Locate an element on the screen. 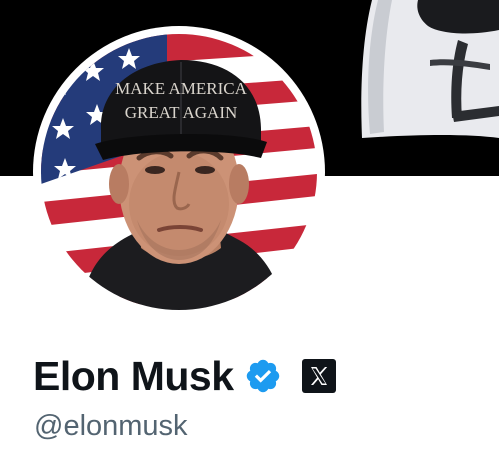  display-name: Elon Musk is located at coordinates (133, 376).